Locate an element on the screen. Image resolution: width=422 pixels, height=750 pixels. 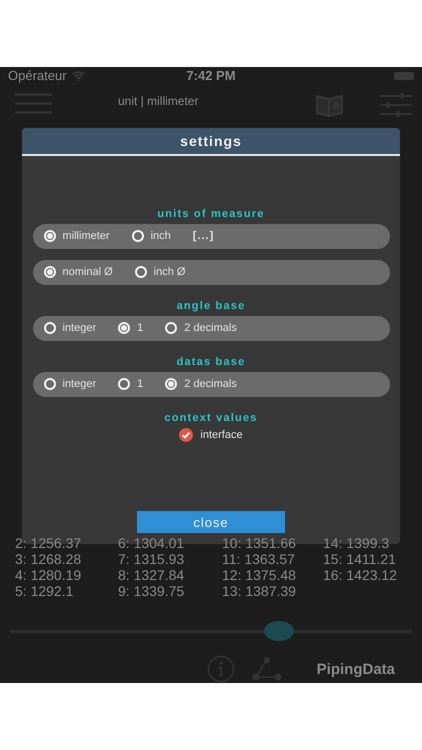
radio-option: inch Ø is located at coordinates (160, 272).